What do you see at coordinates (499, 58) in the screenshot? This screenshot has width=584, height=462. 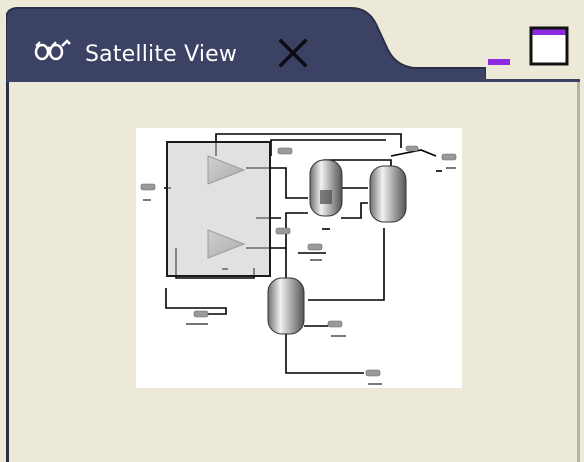 I see `minimize-icon` at bounding box center [499, 58].